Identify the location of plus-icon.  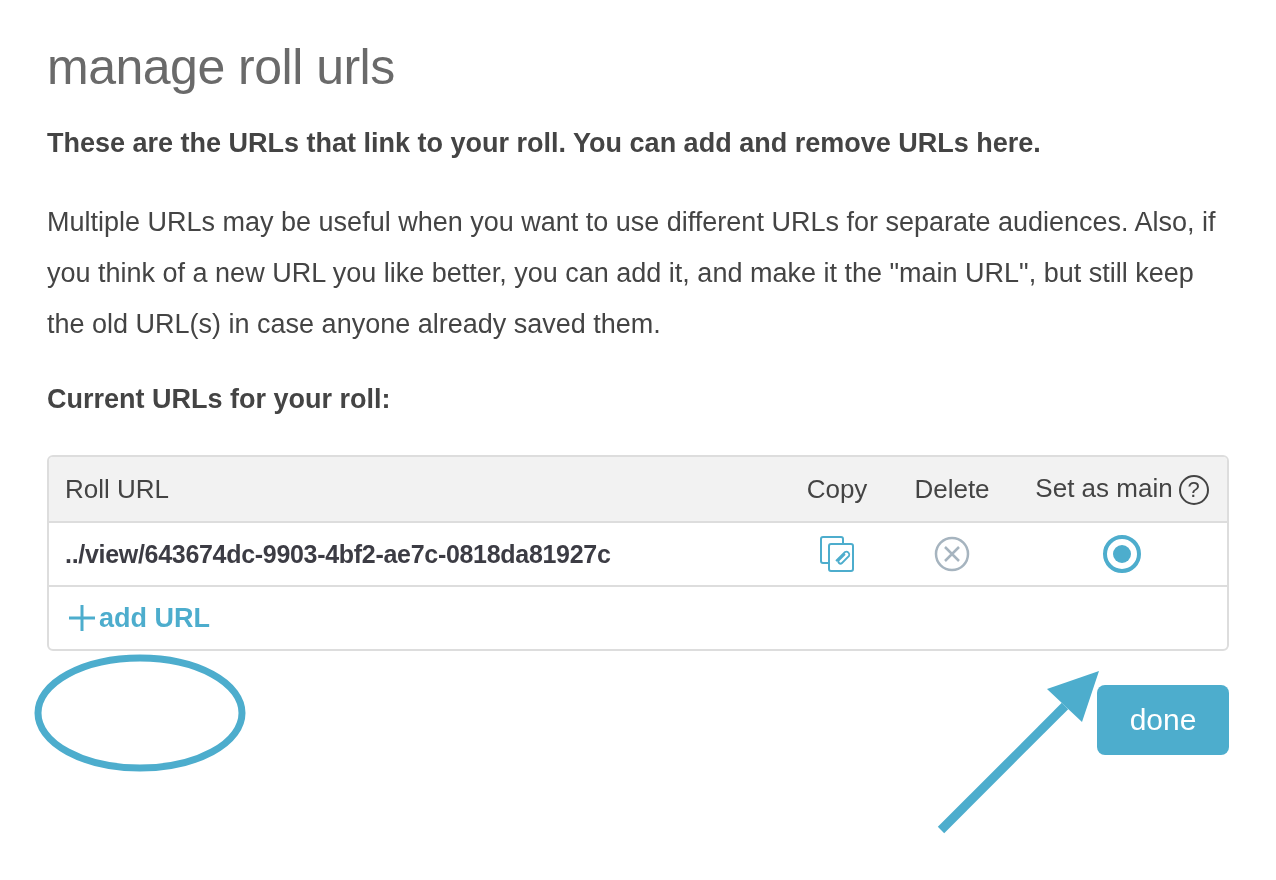
(82, 618).